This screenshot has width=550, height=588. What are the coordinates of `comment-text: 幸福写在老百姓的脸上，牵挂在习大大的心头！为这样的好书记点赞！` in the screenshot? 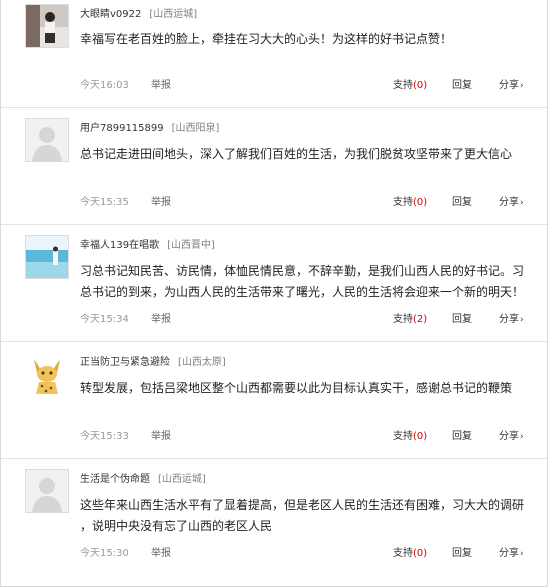 It's located at (266, 39).